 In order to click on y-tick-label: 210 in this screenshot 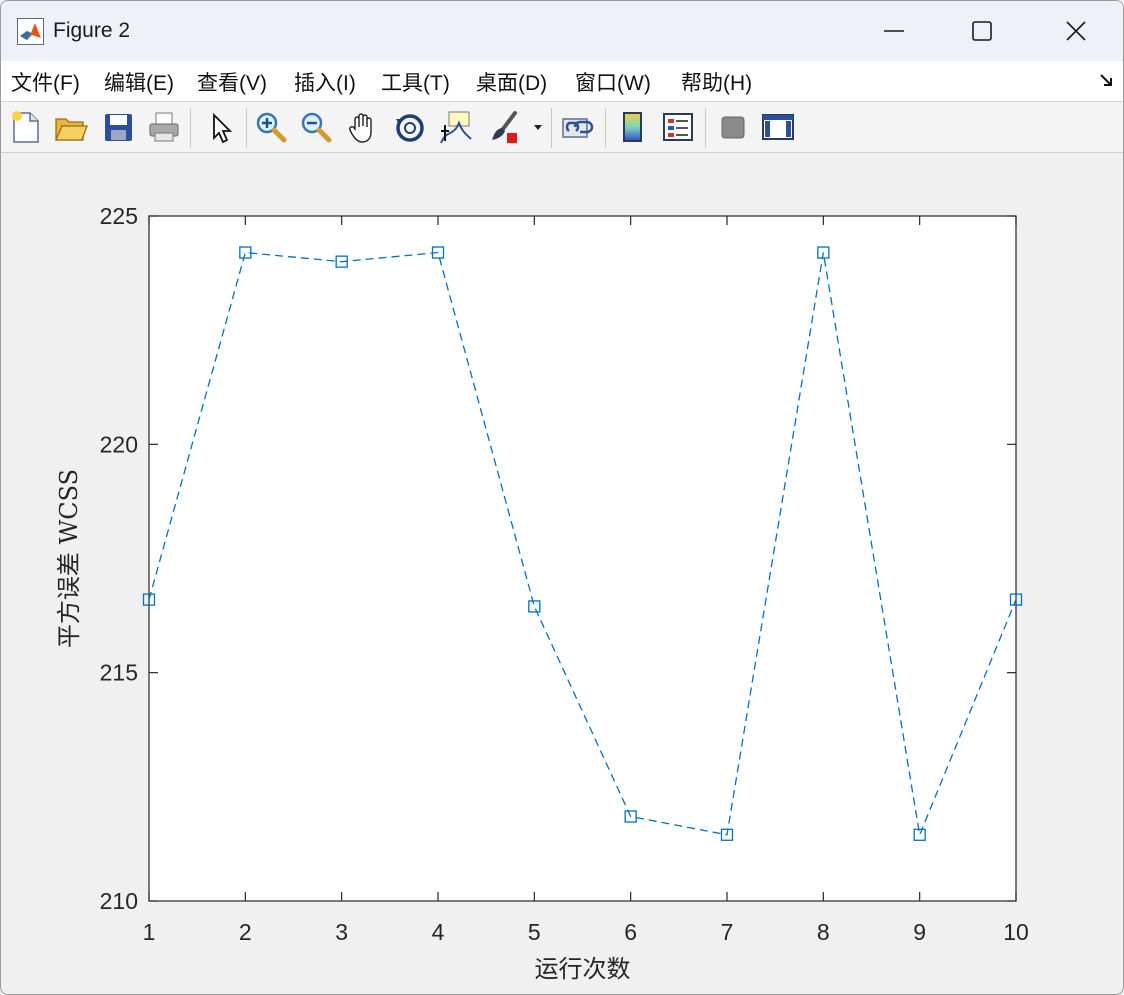, I will do `click(119, 901)`.